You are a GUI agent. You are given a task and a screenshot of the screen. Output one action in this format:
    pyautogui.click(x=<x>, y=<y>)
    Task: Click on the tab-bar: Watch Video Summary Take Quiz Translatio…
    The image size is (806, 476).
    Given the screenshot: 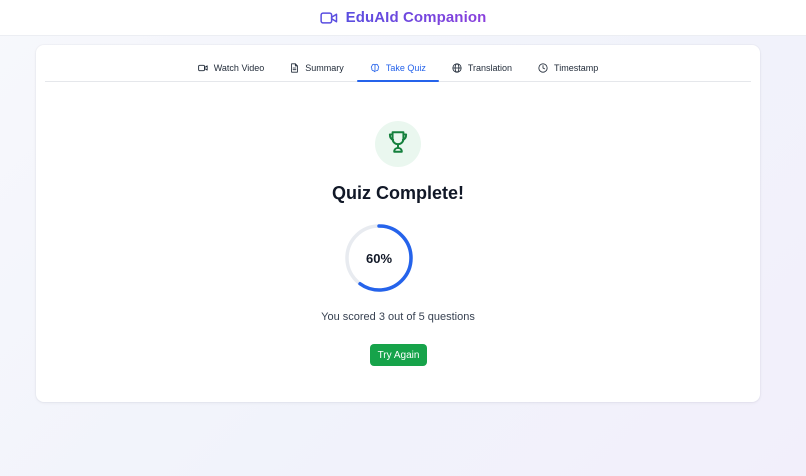 What is the action you would take?
    pyautogui.click(x=398, y=69)
    